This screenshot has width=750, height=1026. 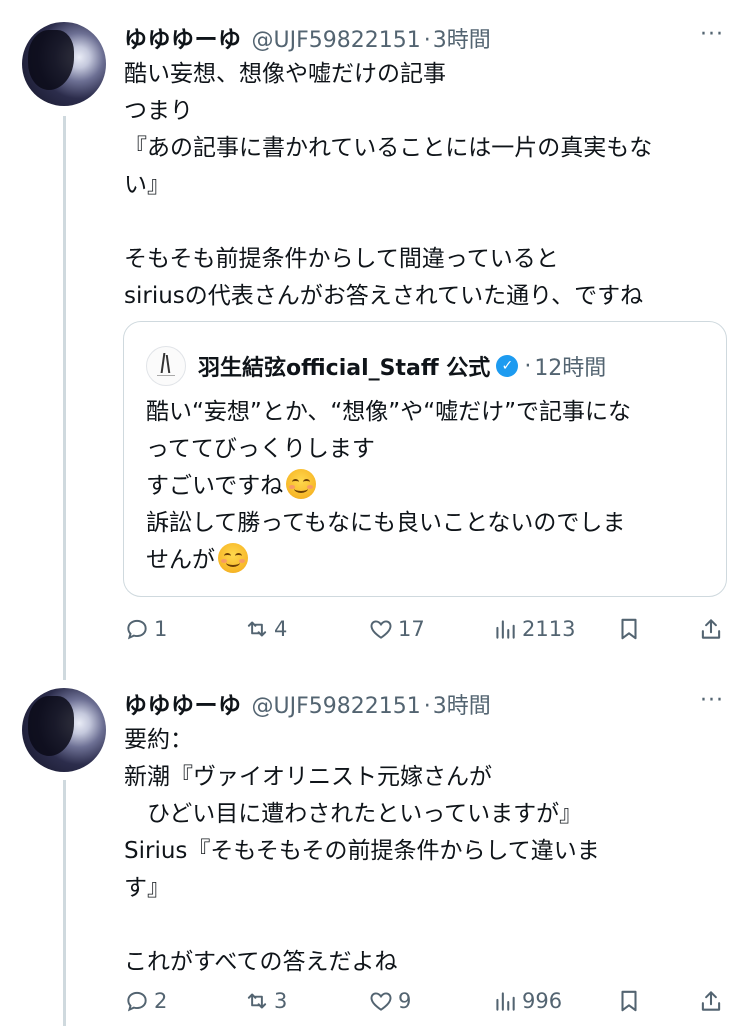 What do you see at coordinates (396, 629) in the screenshot?
I see `like-button: 17` at bounding box center [396, 629].